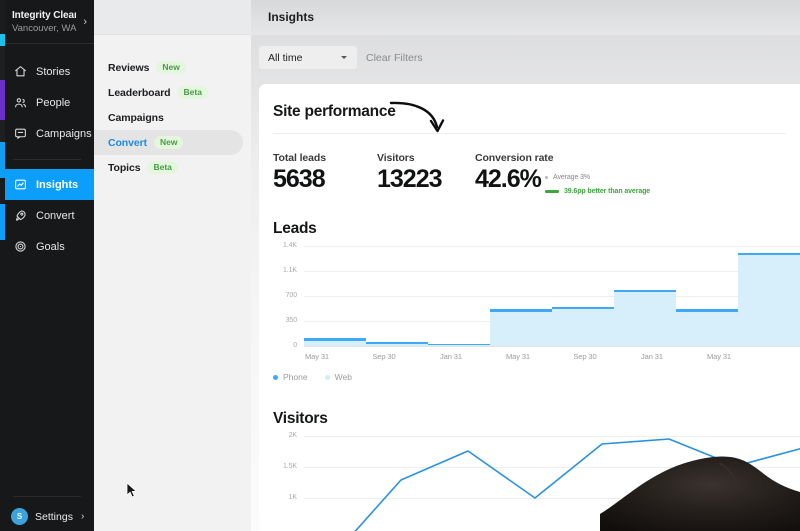 The height and width of the screenshot is (531, 800). What do you see at coordinates (20, 72) in the screenshot?
I see `home-icon` at bounding box center [20, 72].